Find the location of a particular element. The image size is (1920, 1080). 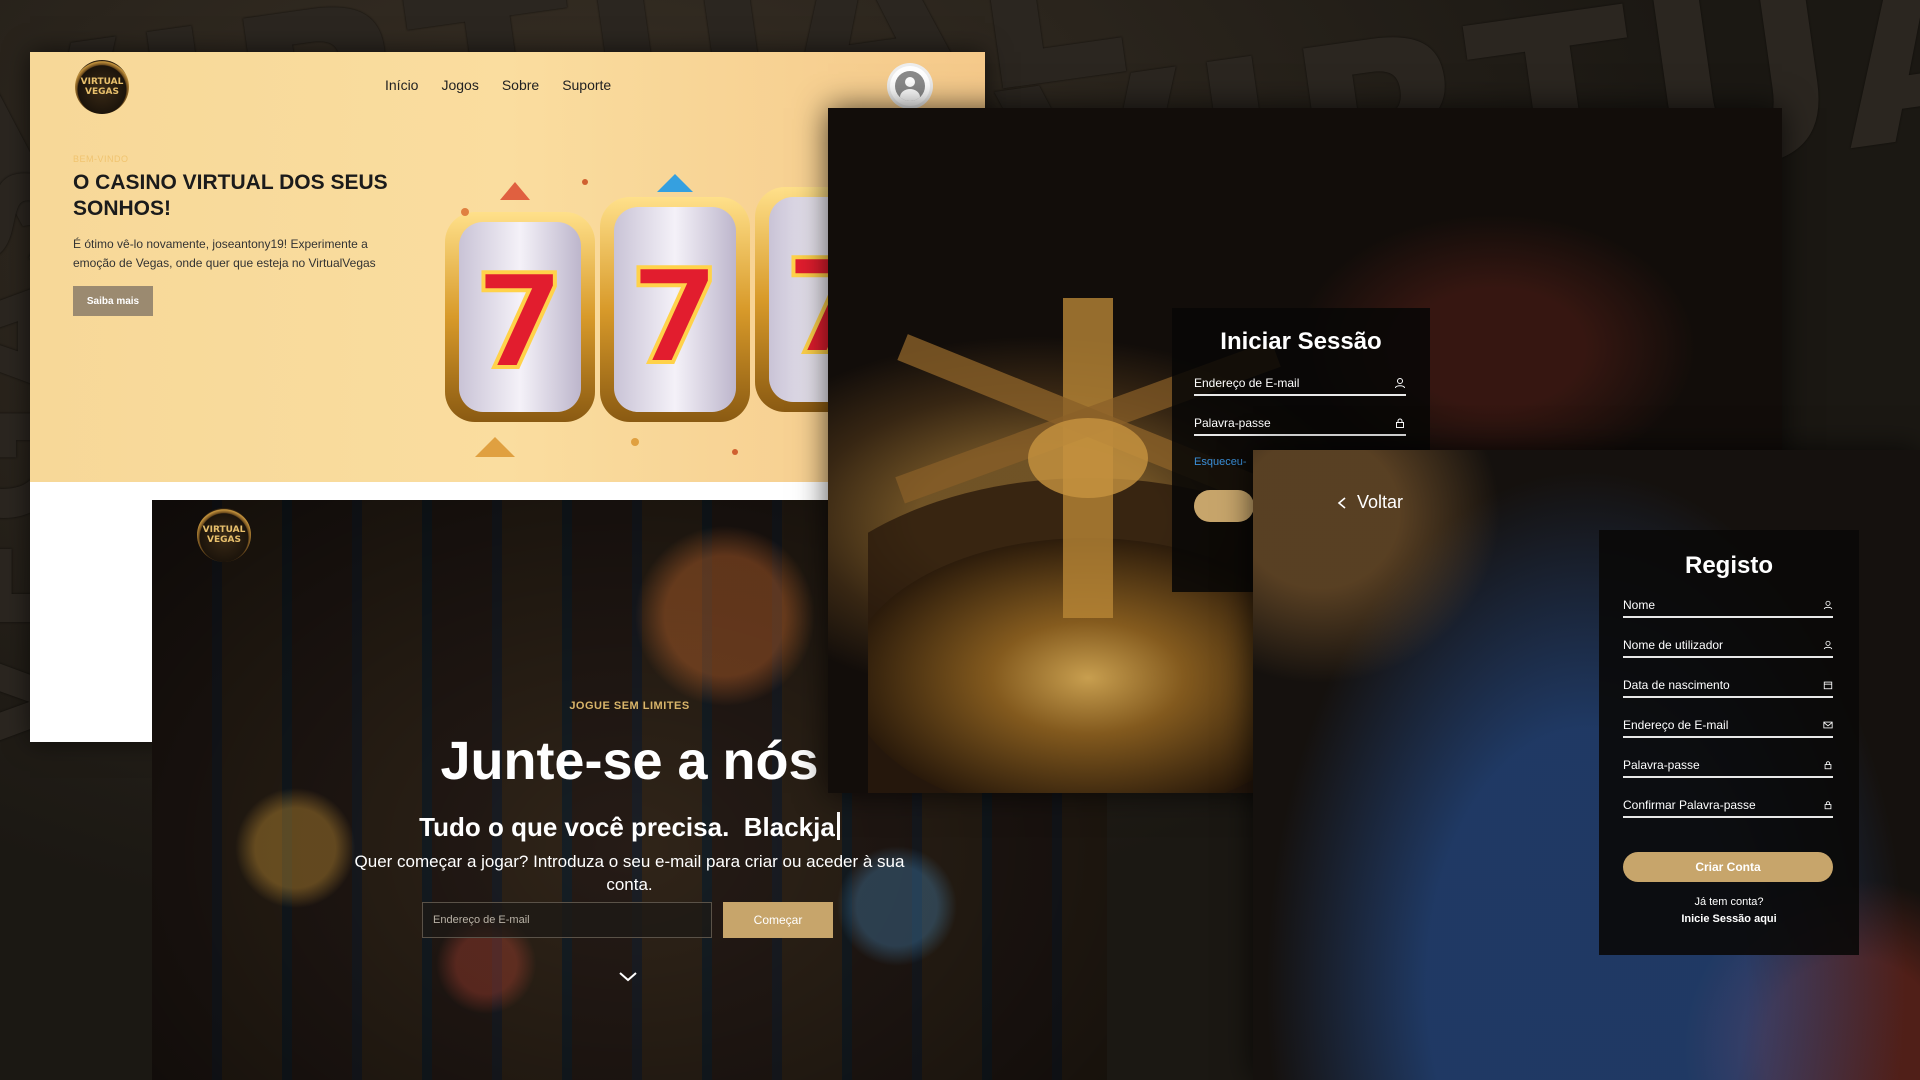

name-field: Nome is located at coordinates (1728, 606).